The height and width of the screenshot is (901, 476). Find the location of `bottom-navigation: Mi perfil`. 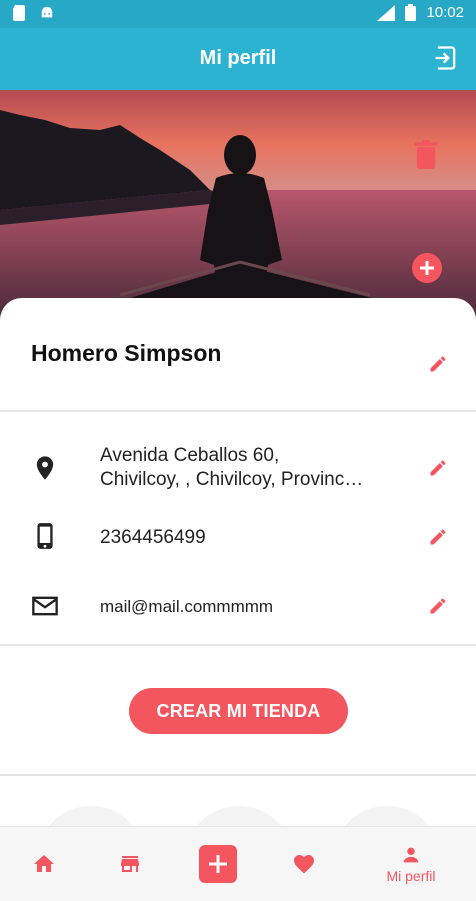

bottom-navigation: Mi perfil is located at coordinates (238, 863).